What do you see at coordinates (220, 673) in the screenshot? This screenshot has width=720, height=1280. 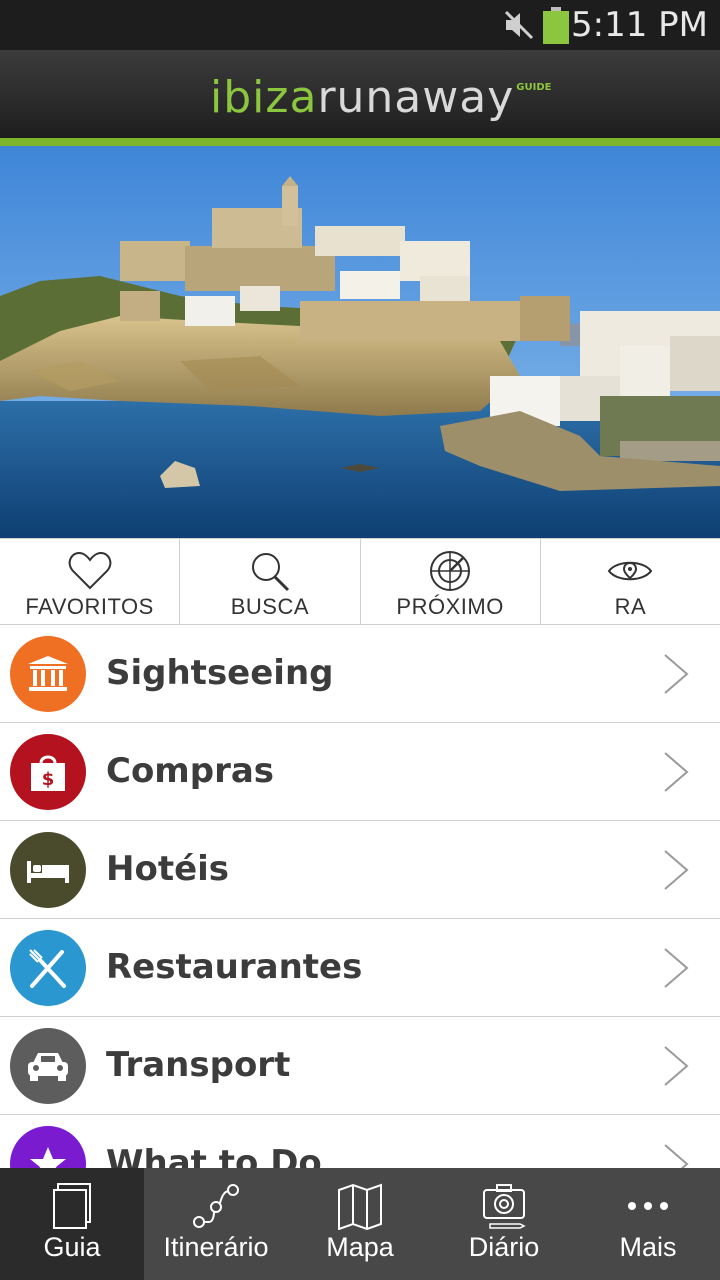 I see `category-label: Sightseeing` at bounding box center [220, 673].